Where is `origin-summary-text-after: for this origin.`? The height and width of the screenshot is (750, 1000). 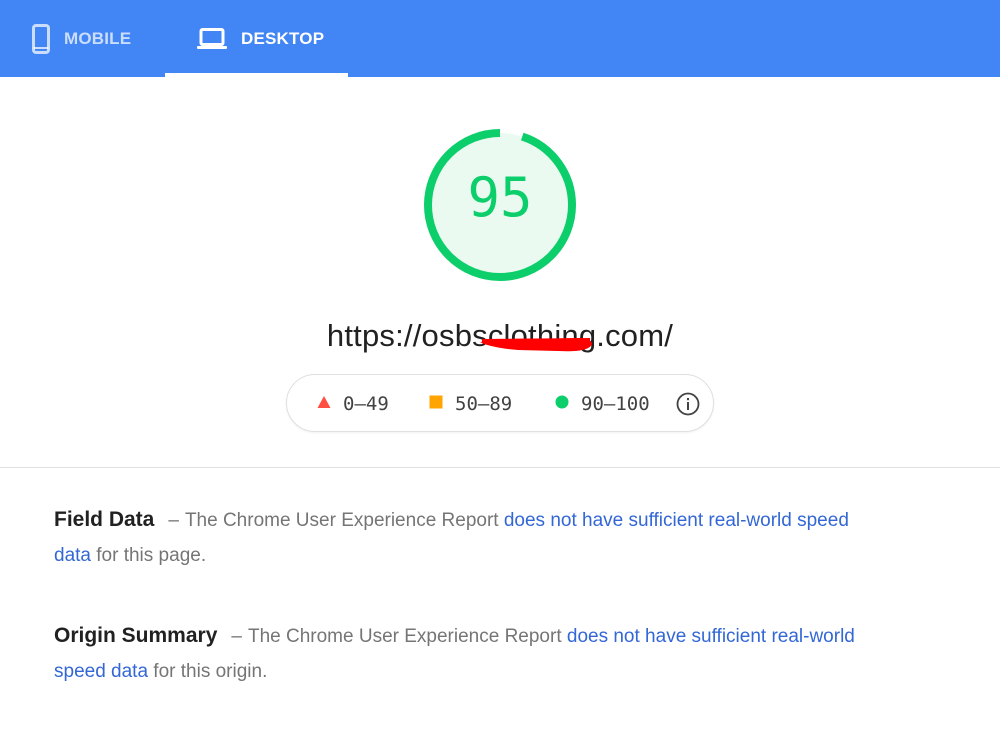 origin-summary-text-after: for this origin. is located at coordinates (208, 671).